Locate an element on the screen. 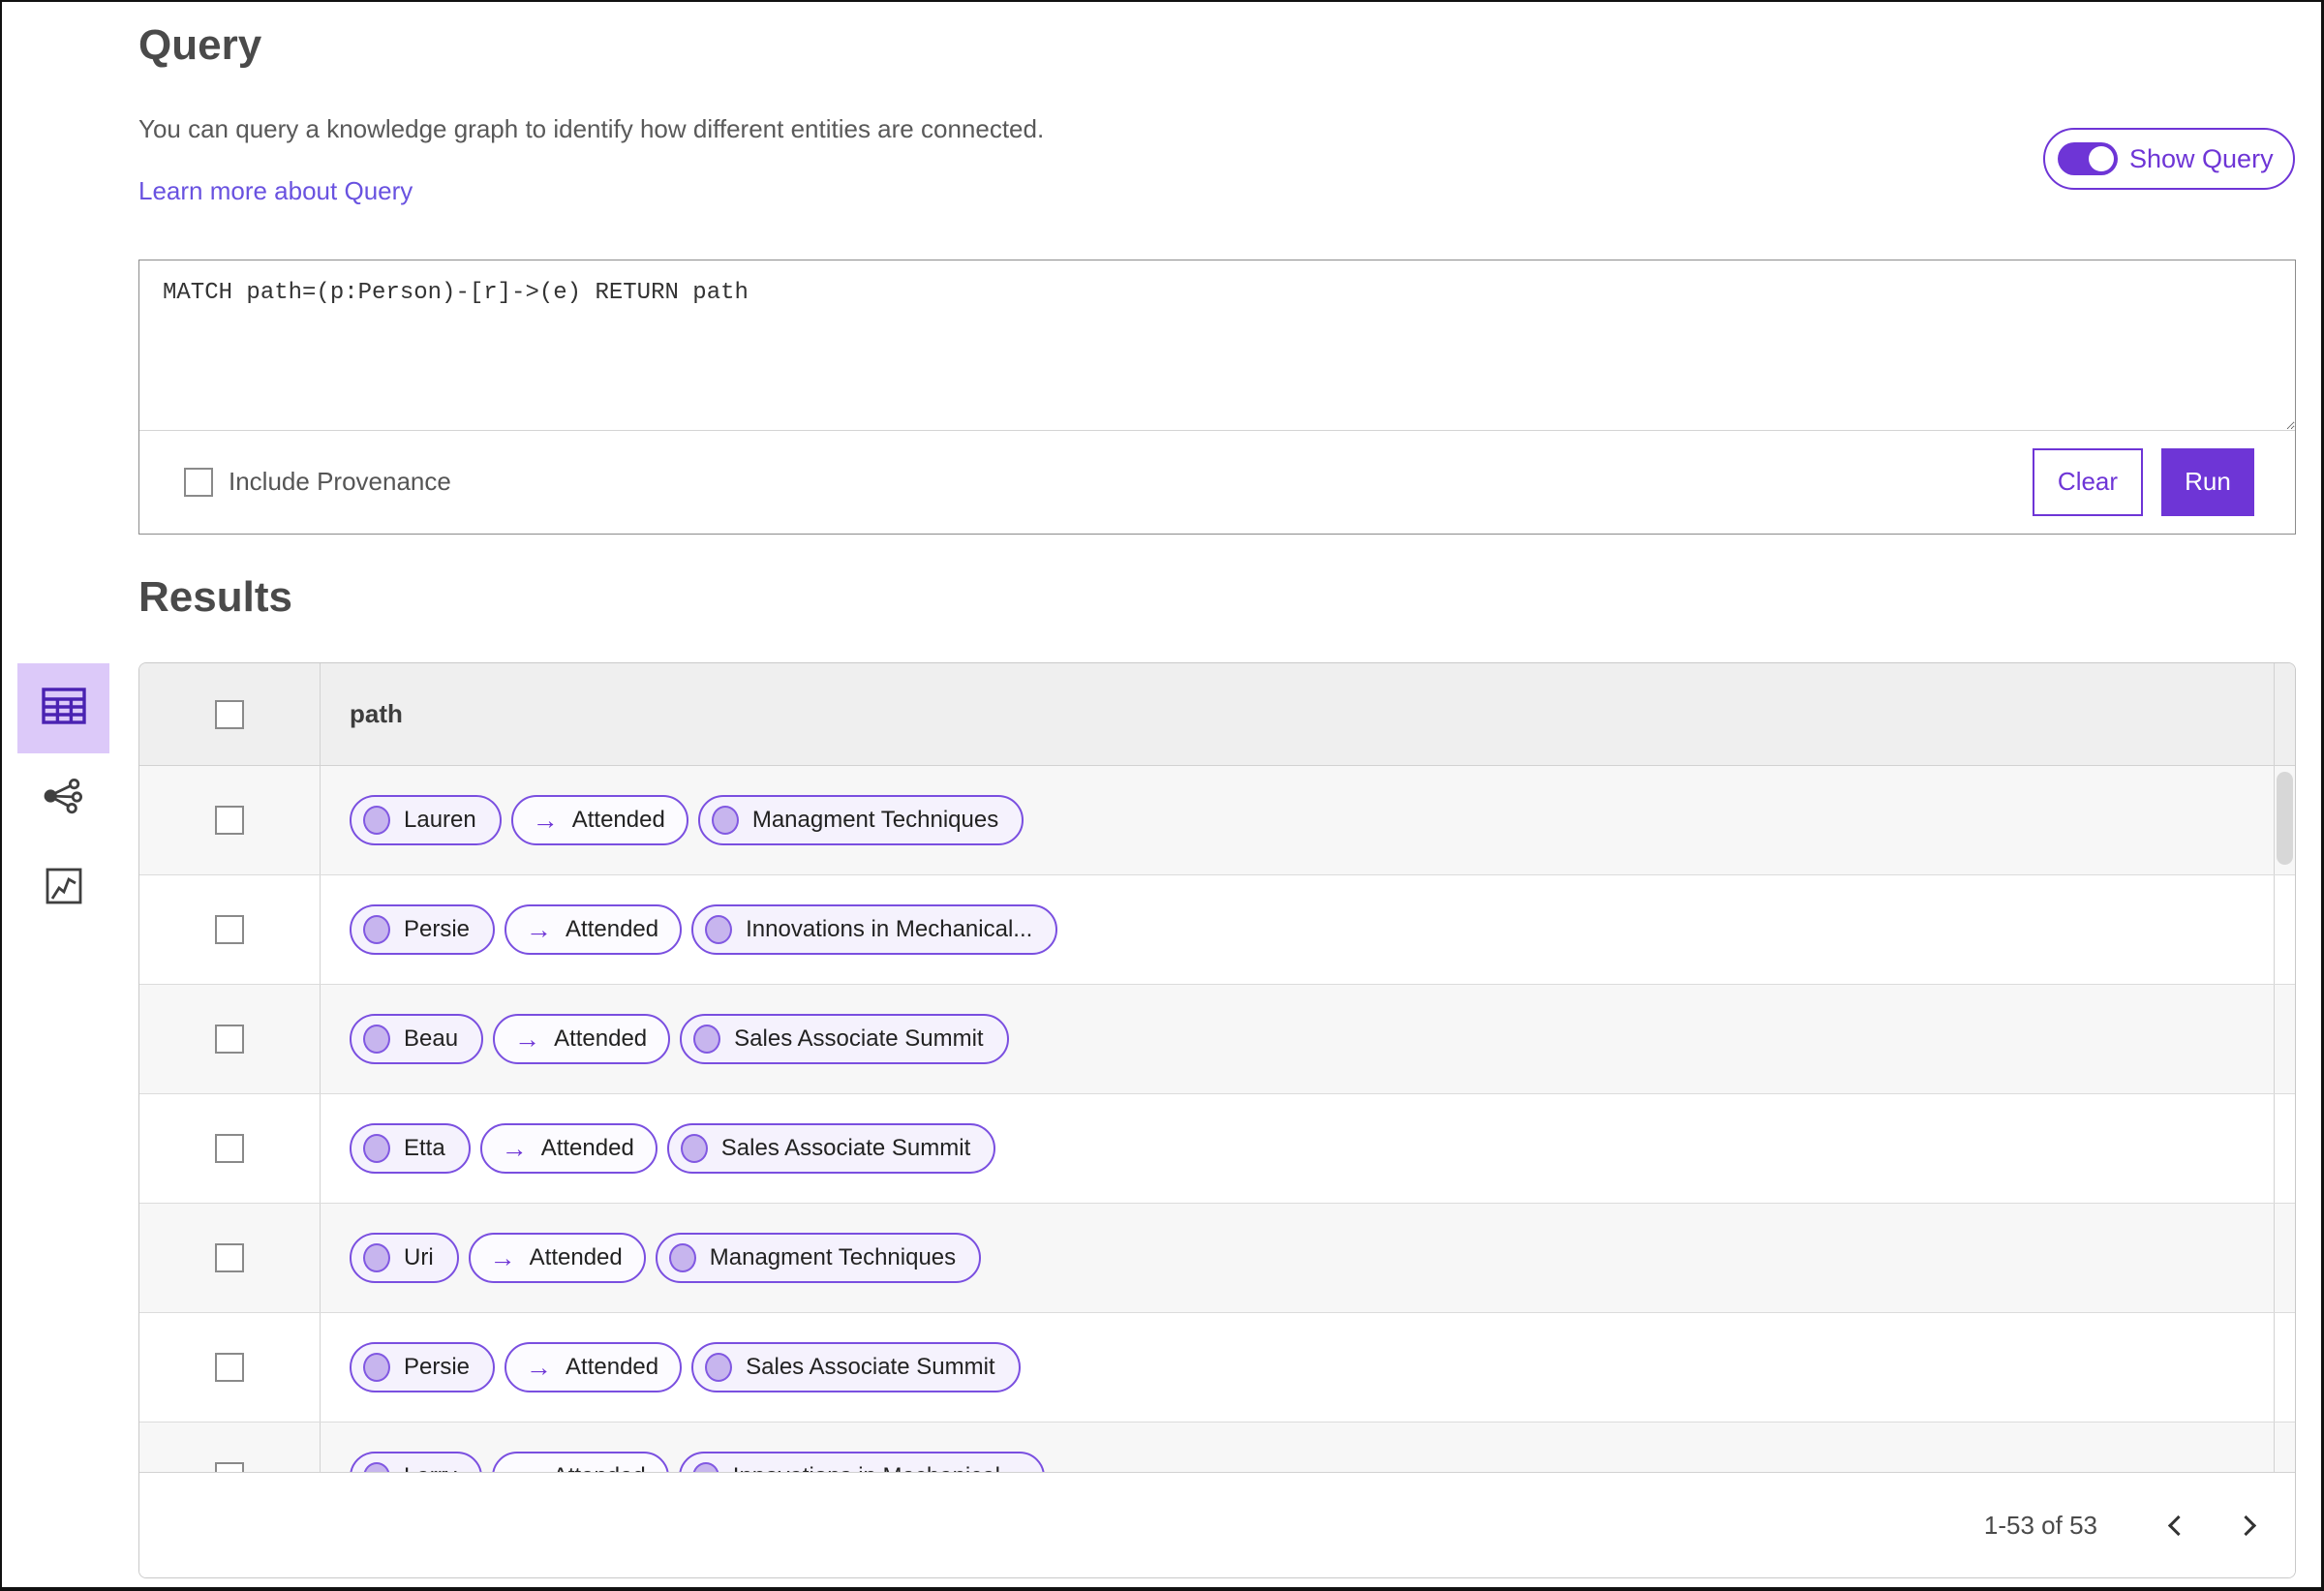 The image size is (2324, 1591). node-pill: Etta is located at coordinates (410, 1148).